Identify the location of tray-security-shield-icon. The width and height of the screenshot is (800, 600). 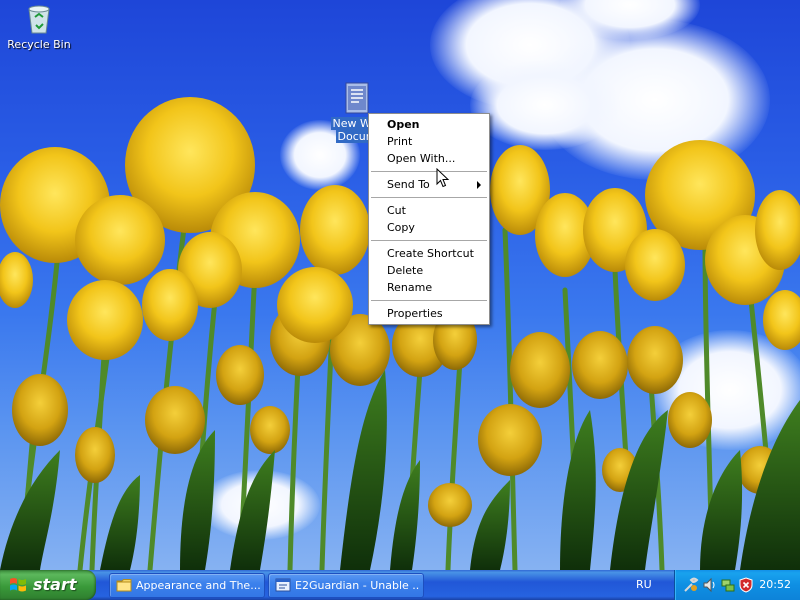
(746, 585).